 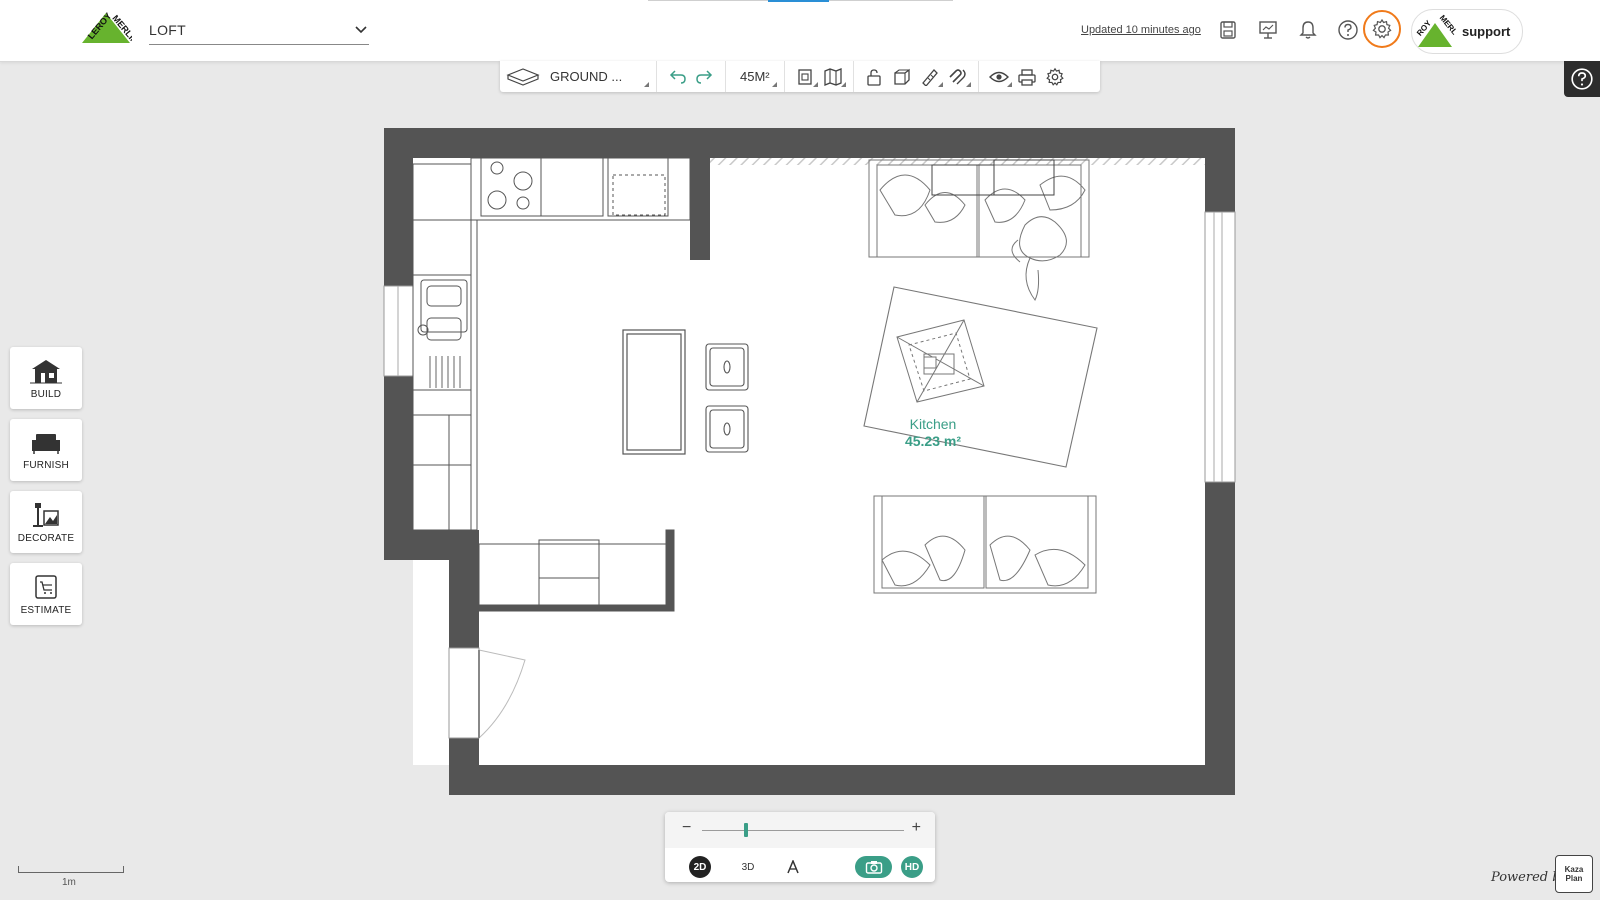 What do you see at coordinates (1435, 31) in the screenshot?
I see `avatar: ROY MERL` at bounding box center [1435, 31].